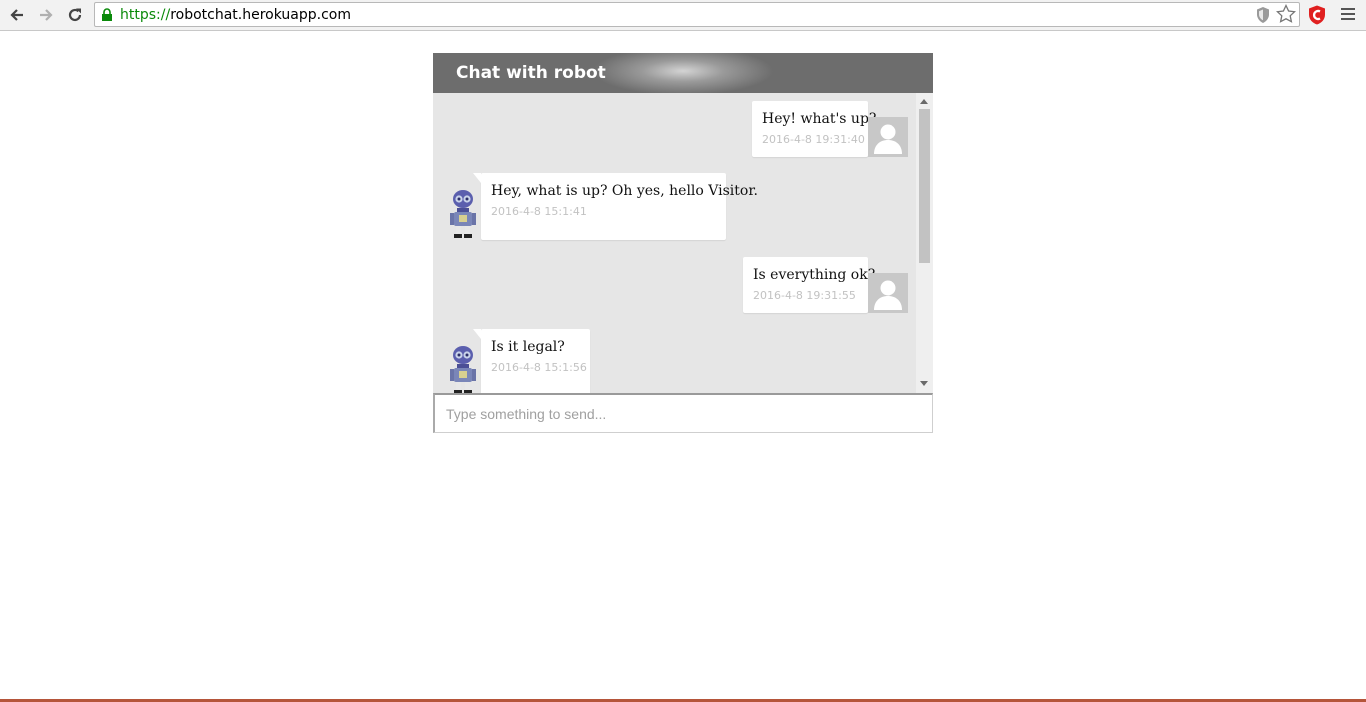 This screenshot has height=702, width=1366. Describe the element at coordinates (1263, 15) in the screenshot. I see `shield-icon` at that location.